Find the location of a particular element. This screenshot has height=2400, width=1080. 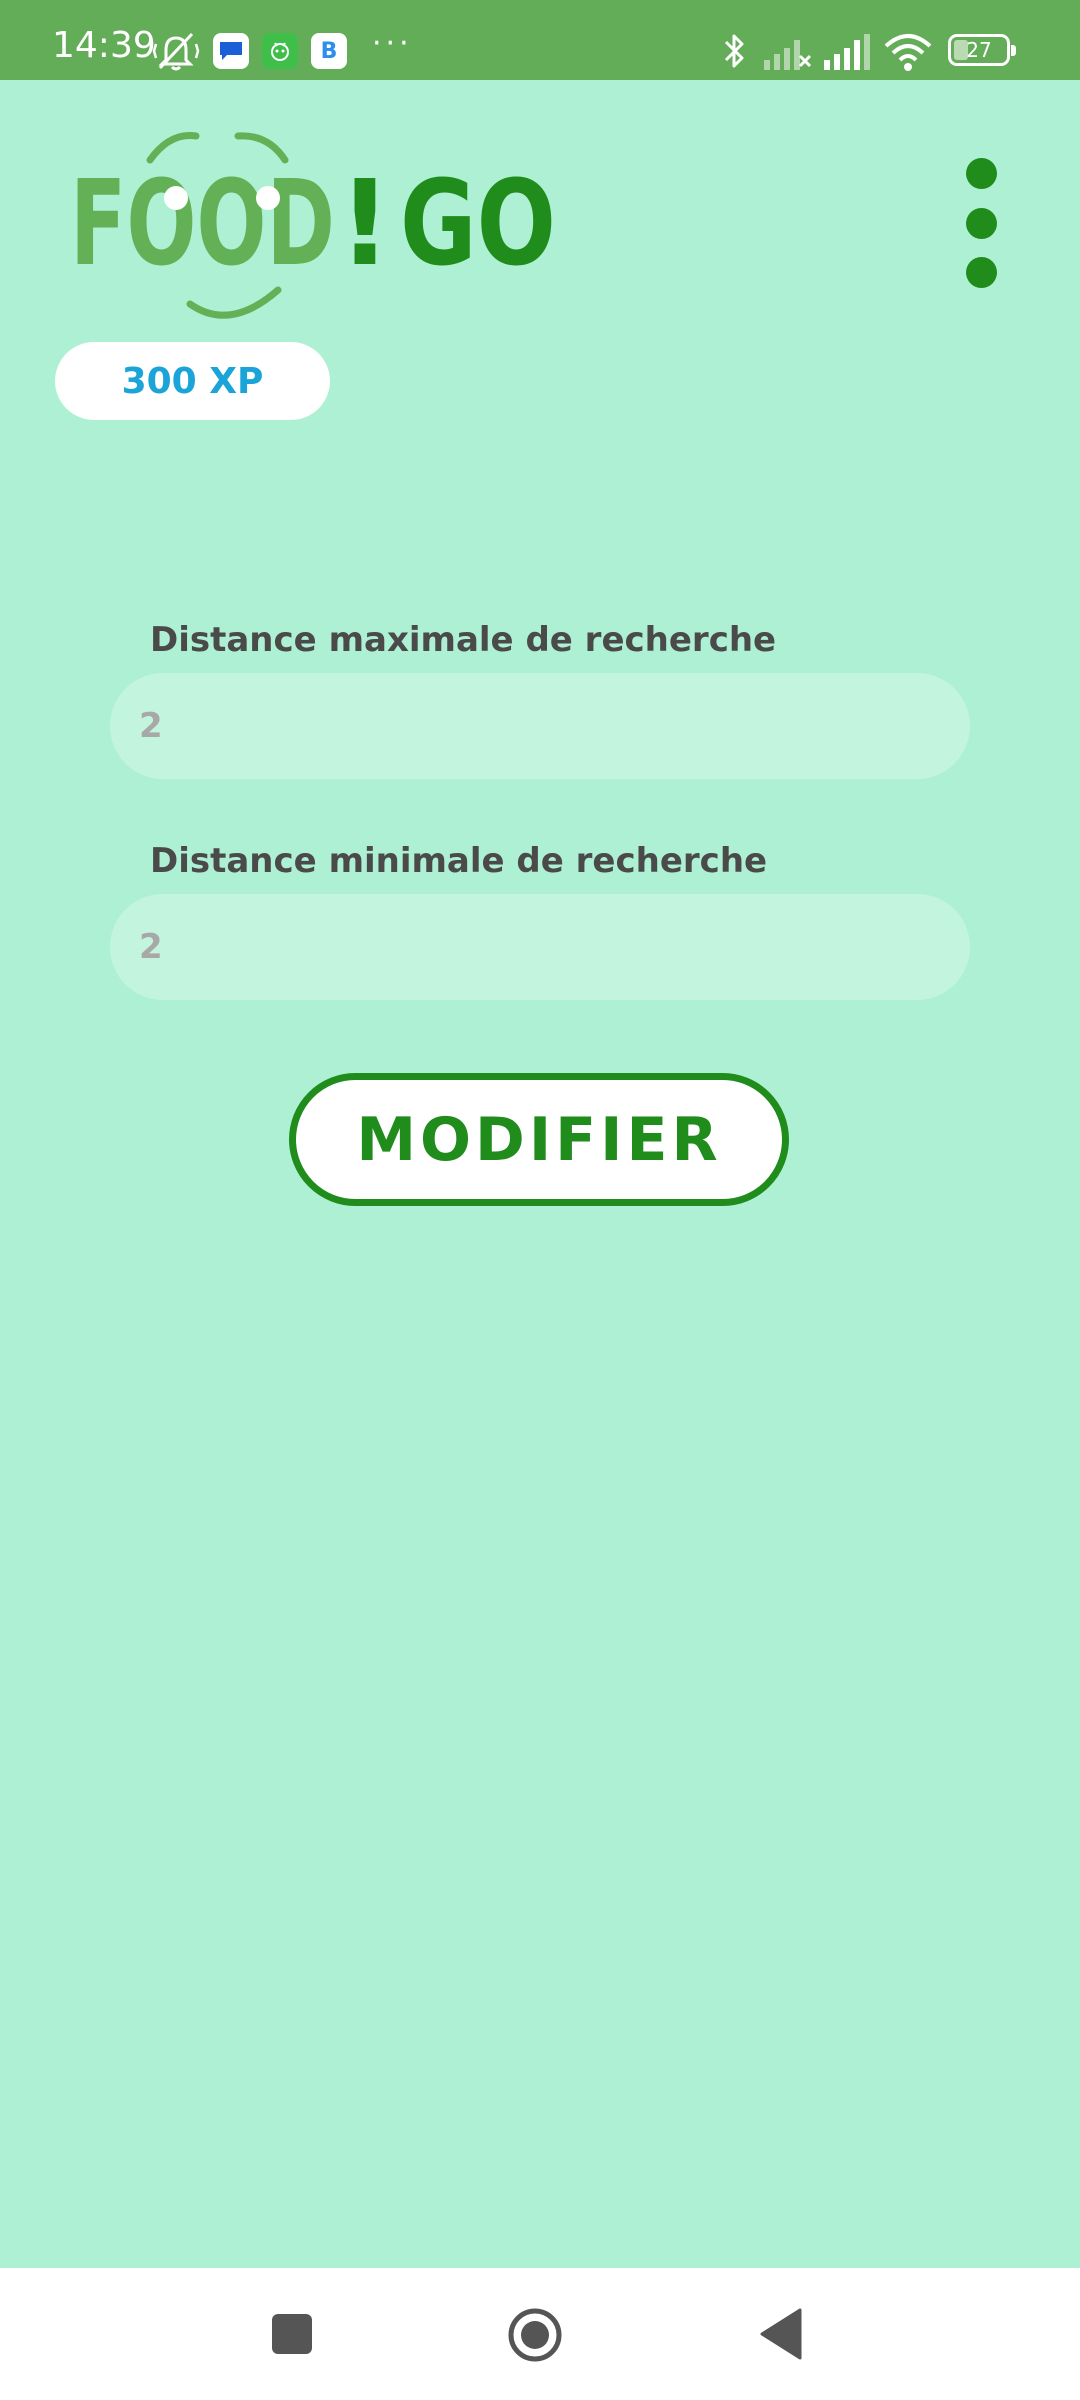

xp-badge: 300 XP is located at coordinates (192, 381).